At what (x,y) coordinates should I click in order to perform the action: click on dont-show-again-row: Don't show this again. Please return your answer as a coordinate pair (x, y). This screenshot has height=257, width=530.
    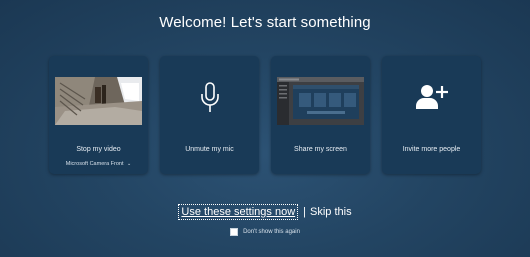
    Looking at the image, I should click on (265, 232).